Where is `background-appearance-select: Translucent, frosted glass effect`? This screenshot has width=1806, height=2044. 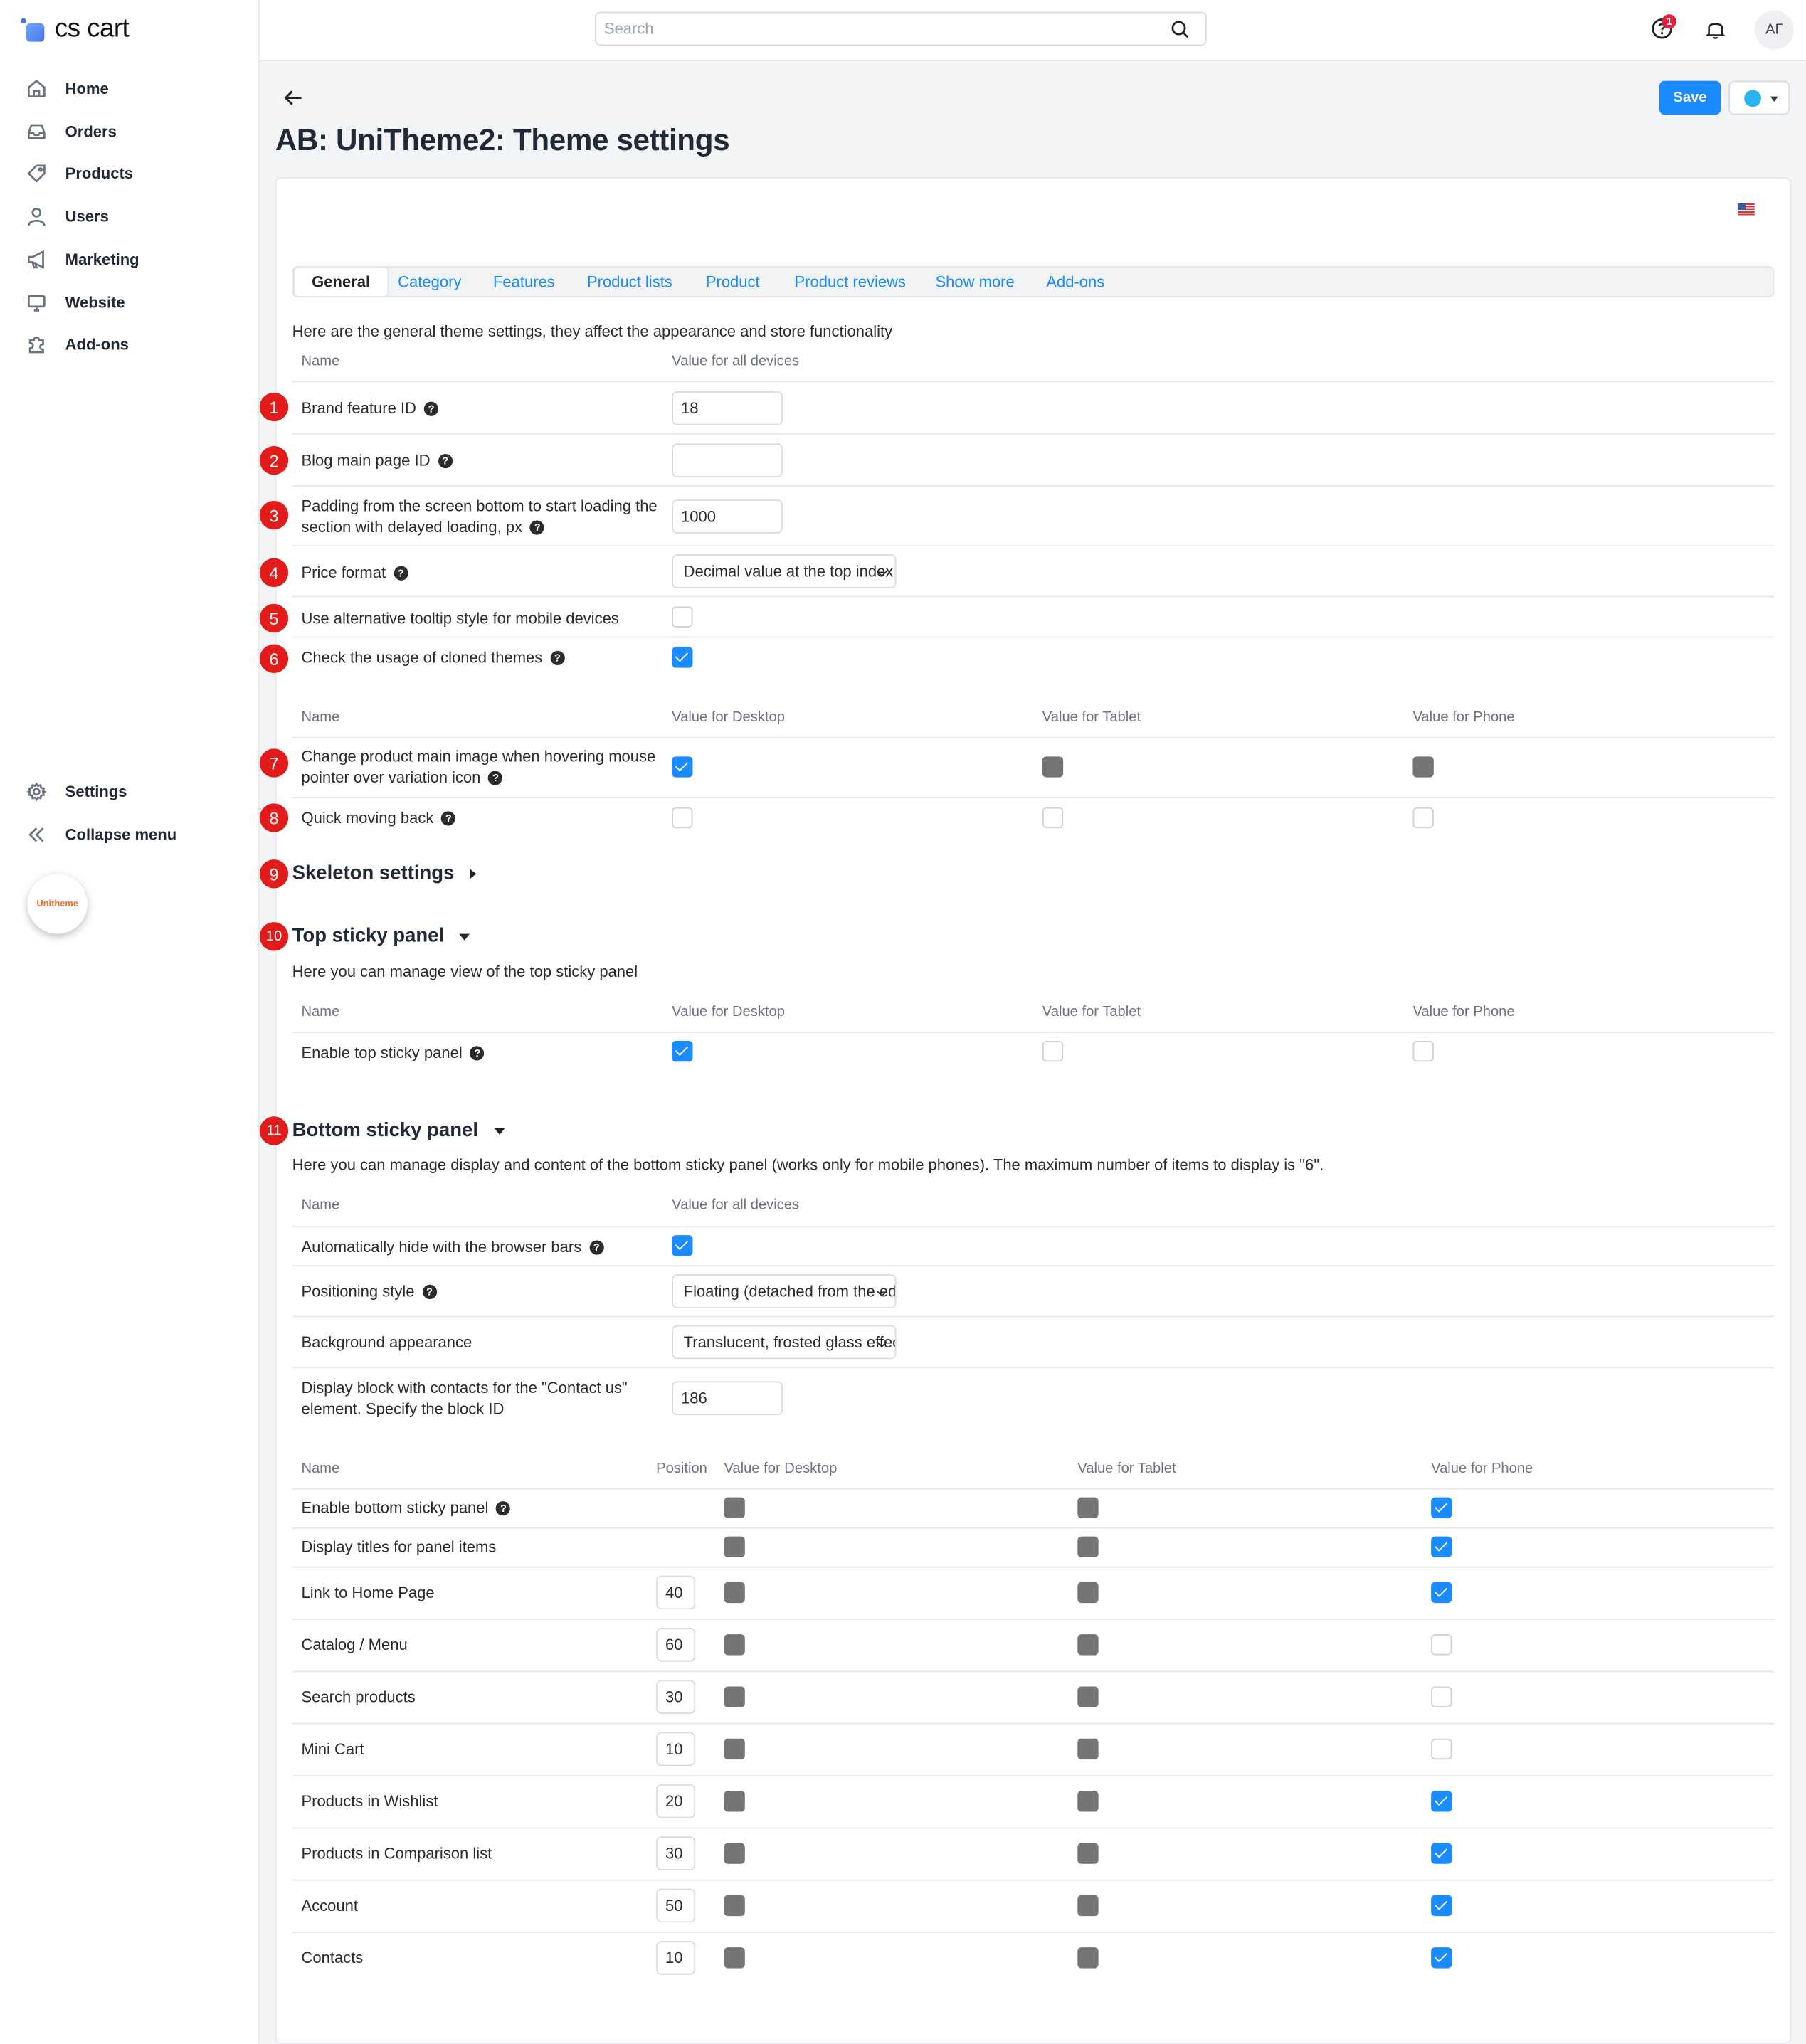
background-appearance-select: Translucent, frosted glass effect is located at coordinates (784, 1342).